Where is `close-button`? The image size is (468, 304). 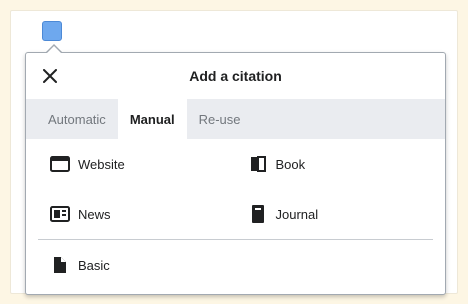 close-button is located at coordinates (50, 76).